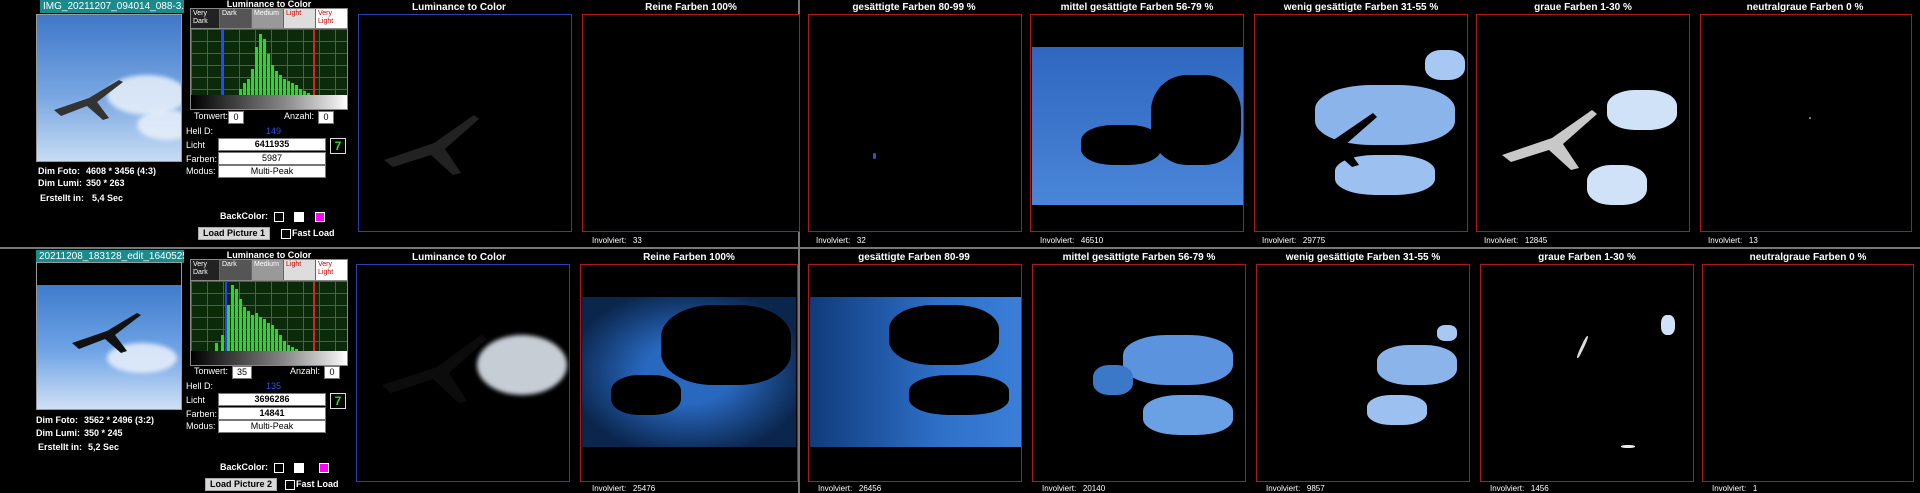 The width and height of the screenshot is (1920, 493). I want to click on hell-value: 149, so click(274, 131).